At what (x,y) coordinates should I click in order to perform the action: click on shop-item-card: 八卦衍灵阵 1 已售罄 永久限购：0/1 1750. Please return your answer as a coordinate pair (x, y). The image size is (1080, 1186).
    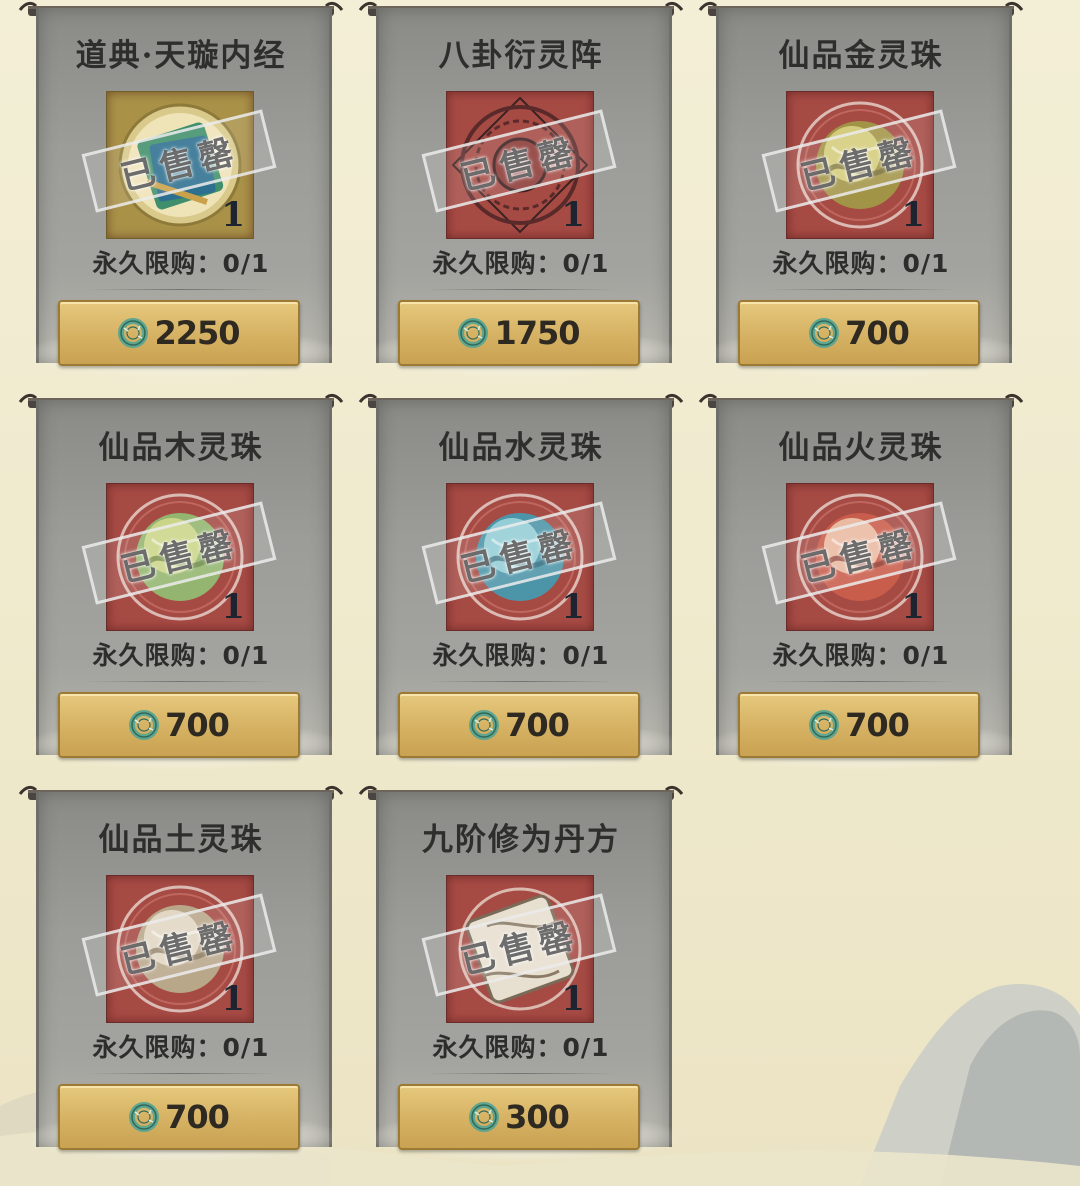
    Looking at the image, I should click on (521, 188).